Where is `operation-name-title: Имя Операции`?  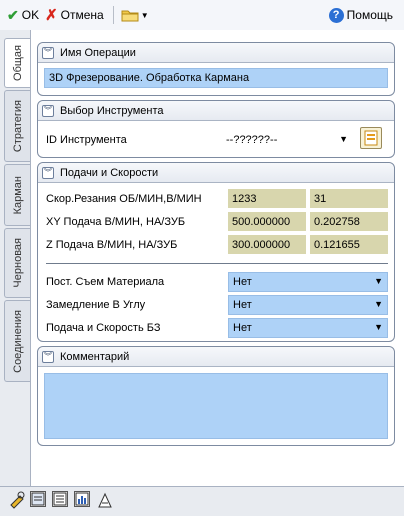
operation-name-title: Имя Операции is located at coordinates (98, 52).